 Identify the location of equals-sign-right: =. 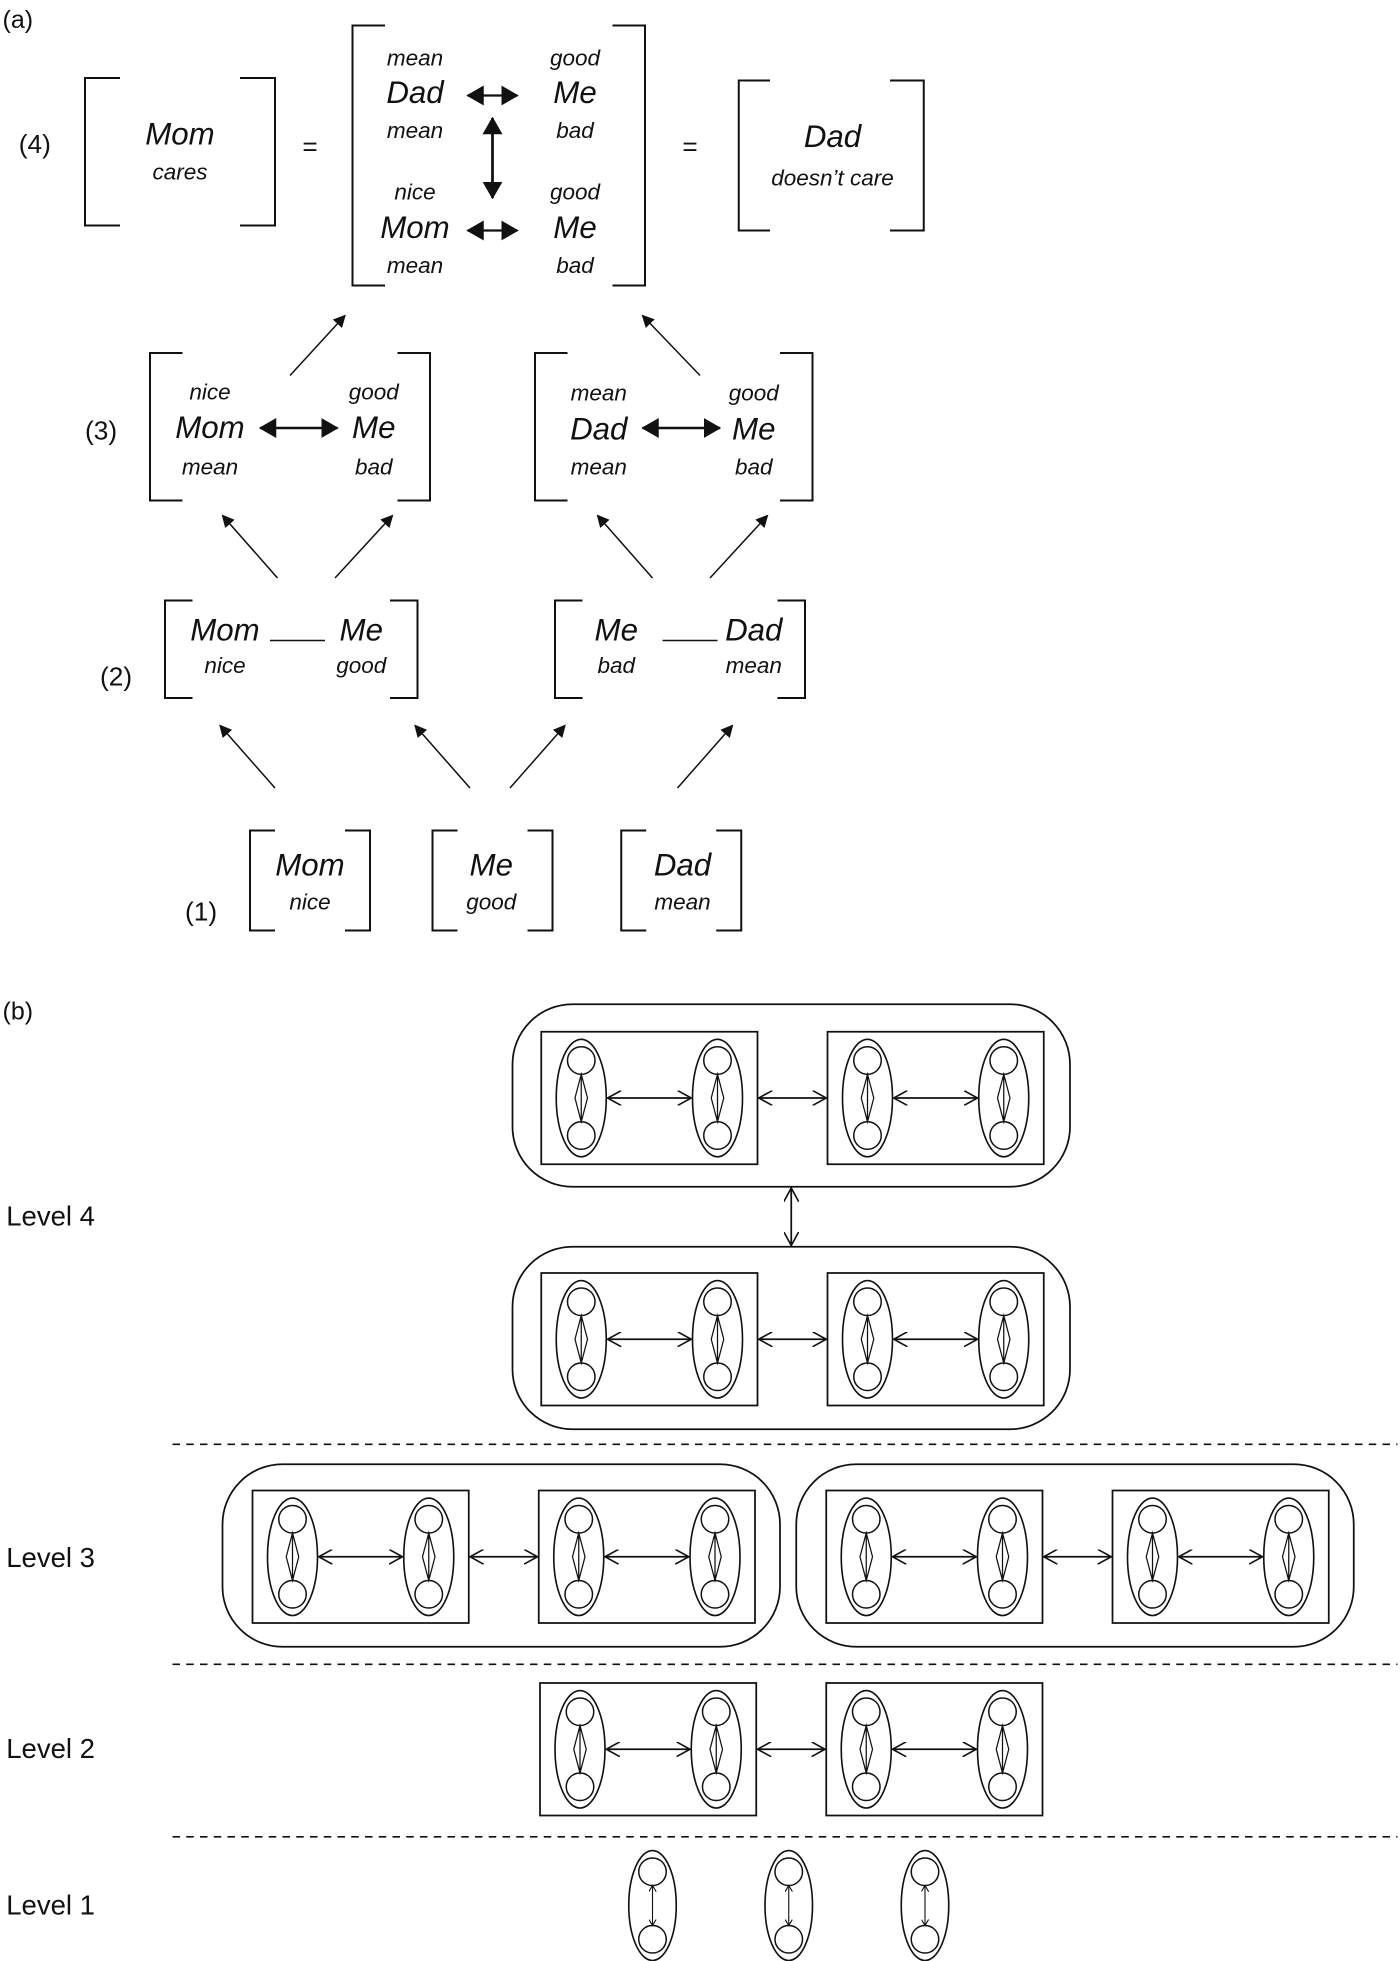
(689, 147).